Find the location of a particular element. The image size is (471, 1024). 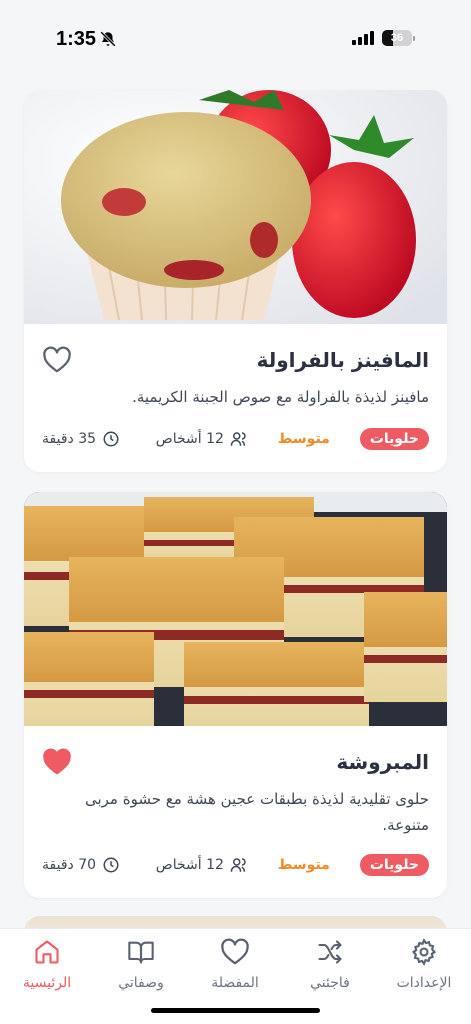

tab-my-recipes: وصفاتي is located at coordinates (141, 964).